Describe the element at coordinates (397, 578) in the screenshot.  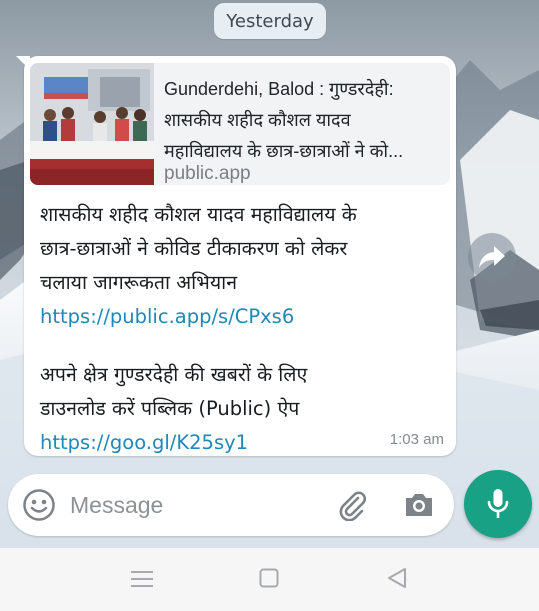
I see `back-icon` at that location.